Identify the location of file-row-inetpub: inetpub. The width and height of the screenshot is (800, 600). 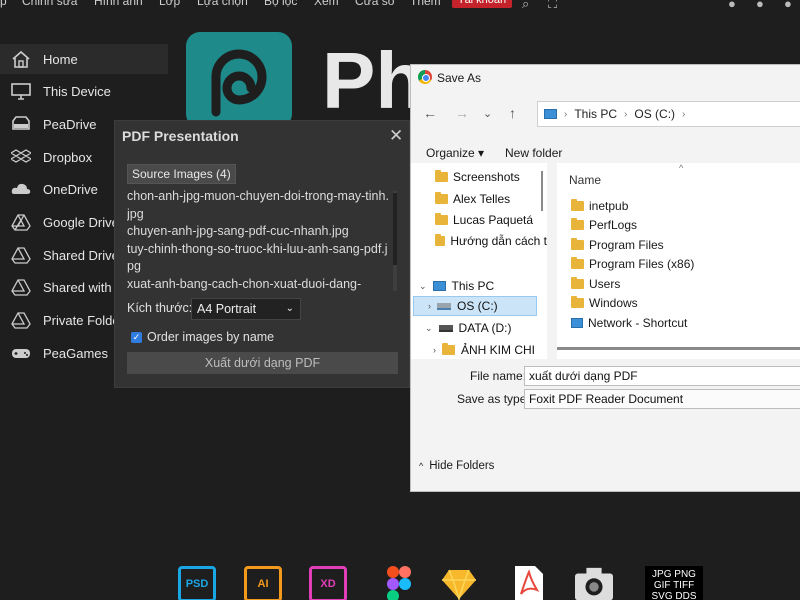
(599, 206).